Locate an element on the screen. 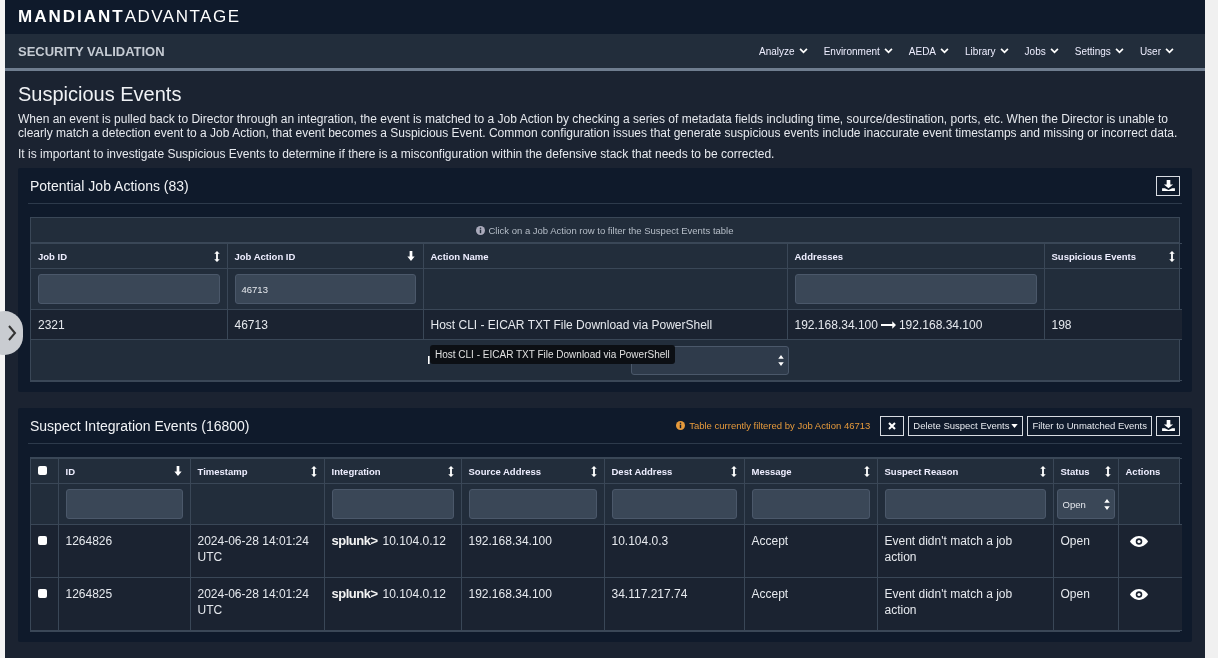 This screenshot has width=1218, height=658. table-cell: 1264826 is located at coordinates (89, 541).